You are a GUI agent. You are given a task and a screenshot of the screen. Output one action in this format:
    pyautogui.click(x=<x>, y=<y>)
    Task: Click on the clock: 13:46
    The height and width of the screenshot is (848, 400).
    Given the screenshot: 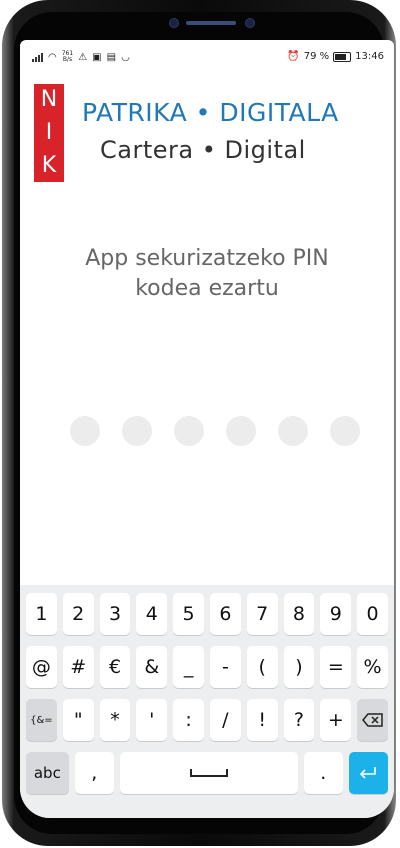 What is the action you would take?
    pyautogui.click(x=369, y=56)
    